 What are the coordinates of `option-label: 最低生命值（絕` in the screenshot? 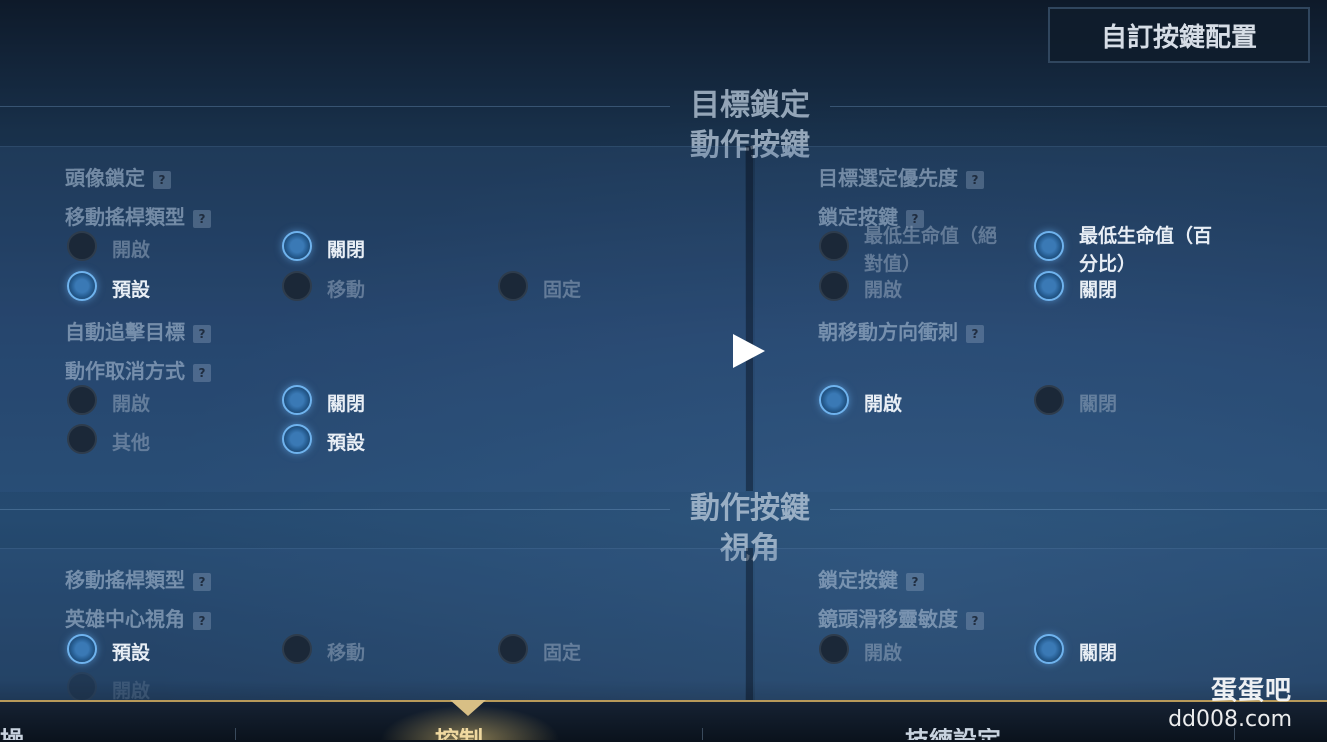 It's located at (931, 236).